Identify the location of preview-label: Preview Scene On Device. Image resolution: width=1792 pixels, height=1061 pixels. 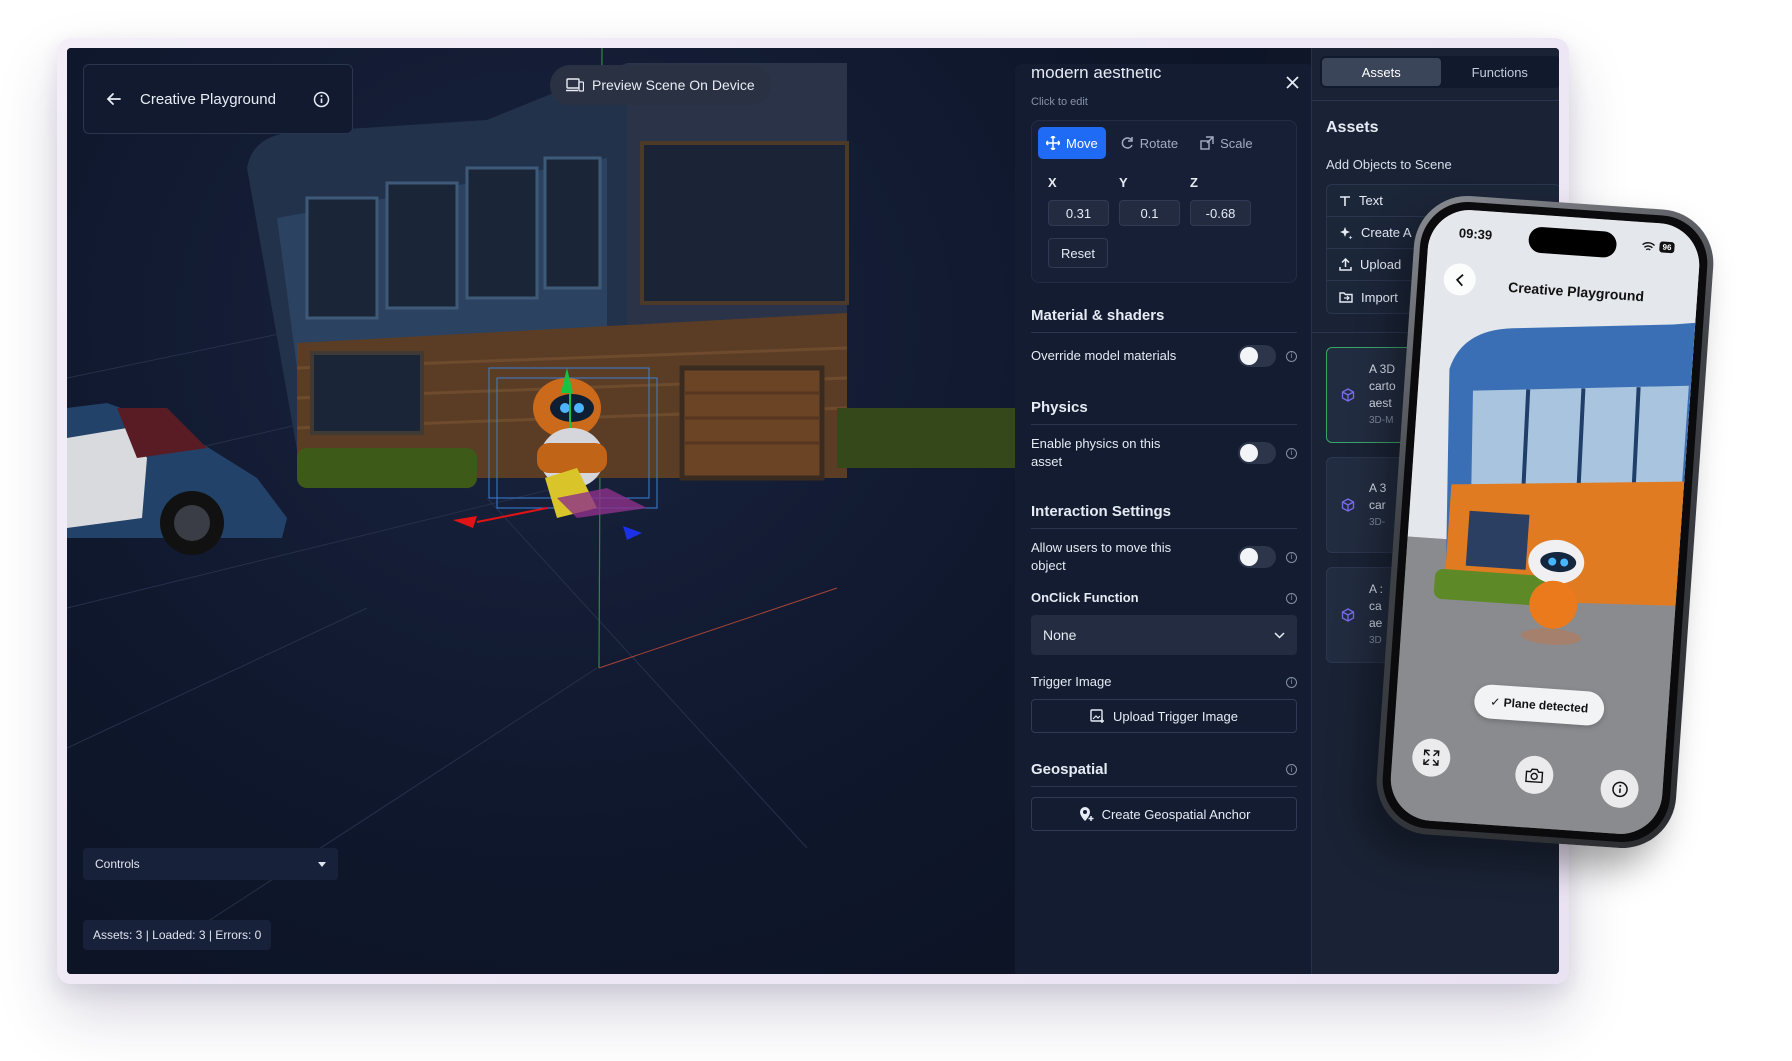
(673, 85).